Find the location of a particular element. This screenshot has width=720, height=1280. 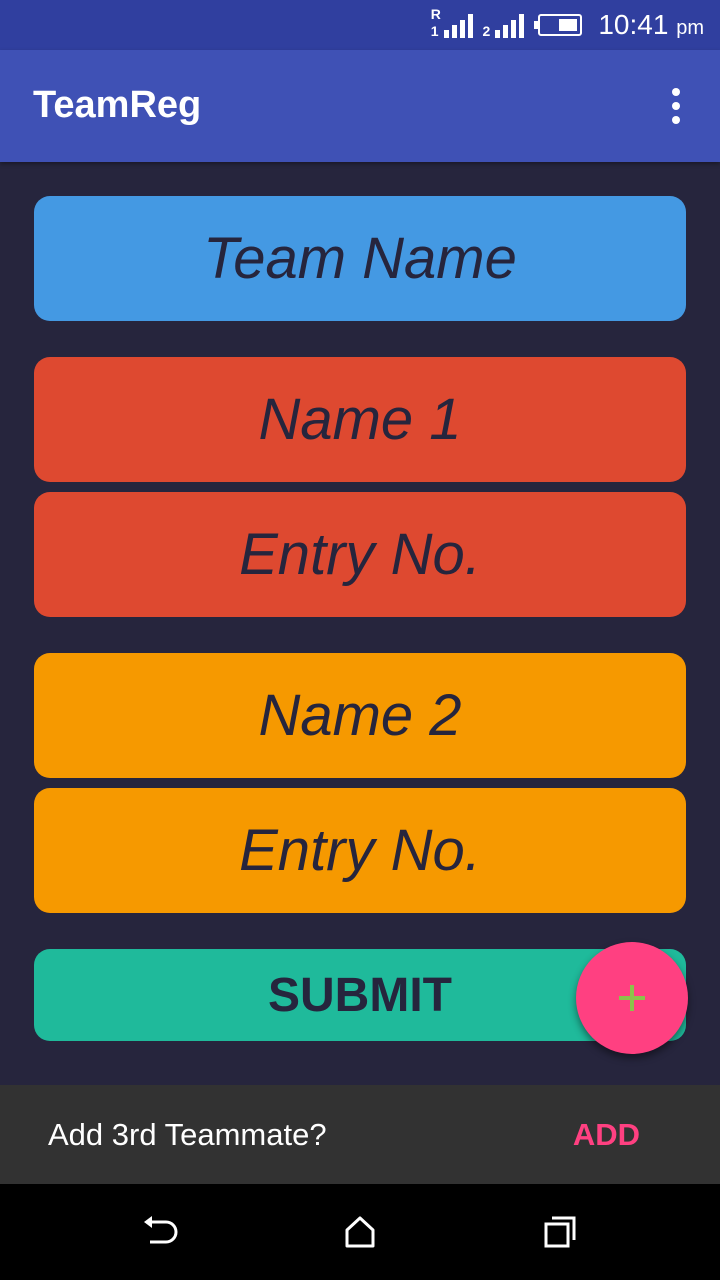

snackbar-message: Add 3rd Teammate? is located at coordinates (187, 1134).